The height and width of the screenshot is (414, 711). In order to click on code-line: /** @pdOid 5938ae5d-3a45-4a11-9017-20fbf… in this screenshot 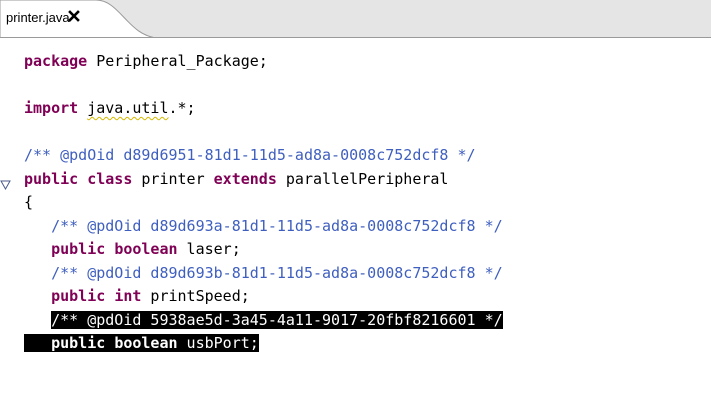, I will do `click(263, 321)`.